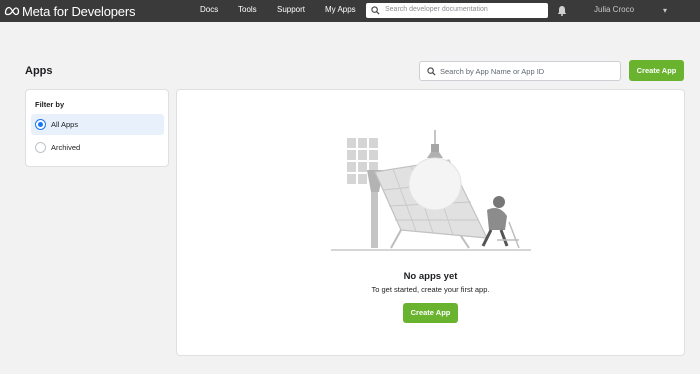  Describe the element at coordinates (436, 9) in the screenshot. I see `documentation-search-placeholder: Search developer documentation` at that location.